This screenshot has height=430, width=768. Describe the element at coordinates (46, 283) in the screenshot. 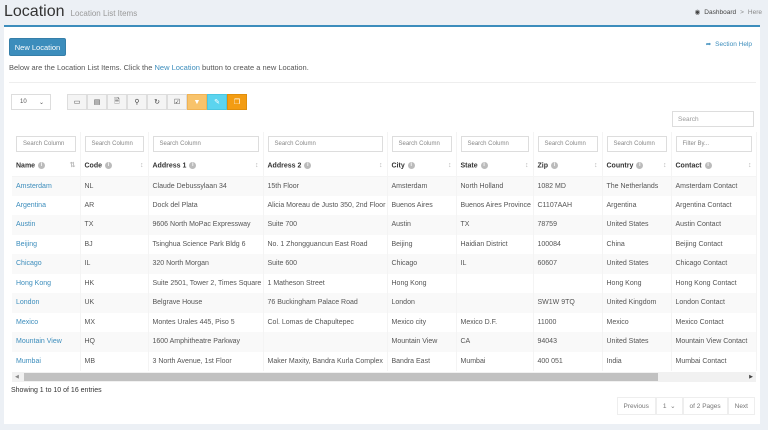

I see `location-name-link: Hong Kong` at that location.